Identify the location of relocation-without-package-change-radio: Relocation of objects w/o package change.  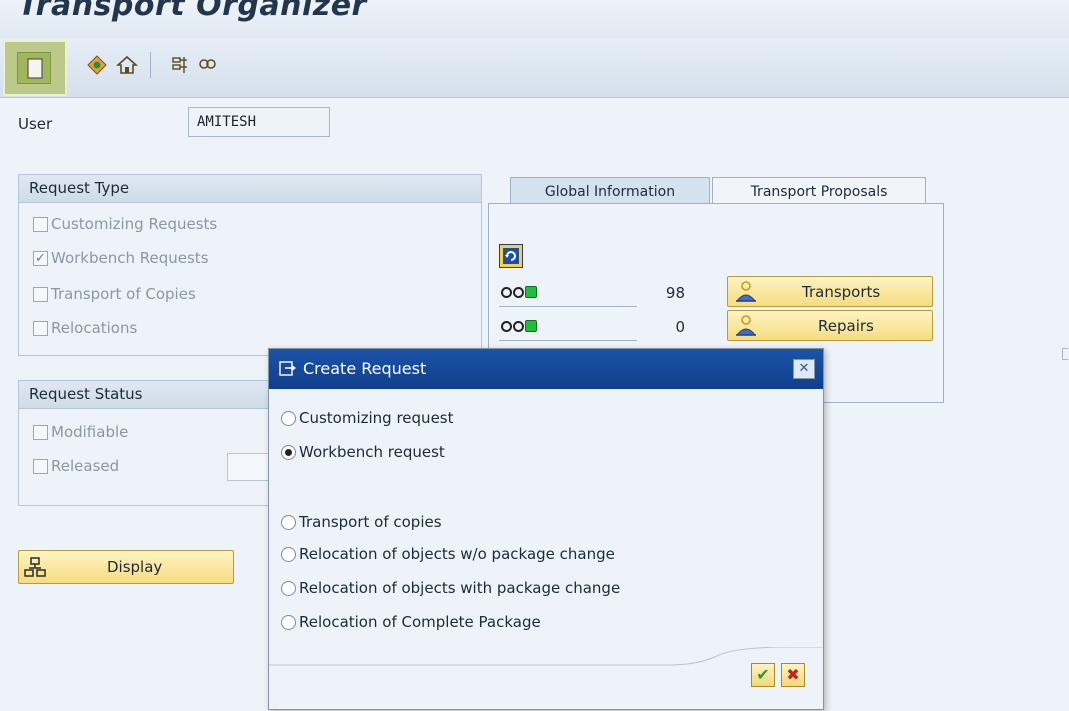
(448, 554).